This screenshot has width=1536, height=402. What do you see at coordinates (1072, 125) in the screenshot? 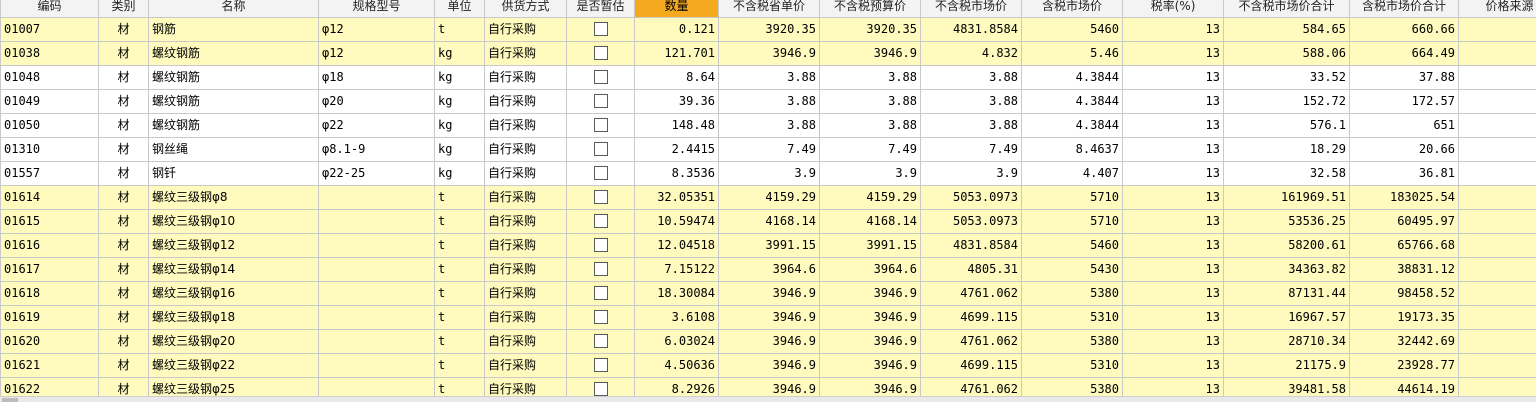
I see `cell-market-price-tax: 4.3844` at bounding box center [1072, 125].